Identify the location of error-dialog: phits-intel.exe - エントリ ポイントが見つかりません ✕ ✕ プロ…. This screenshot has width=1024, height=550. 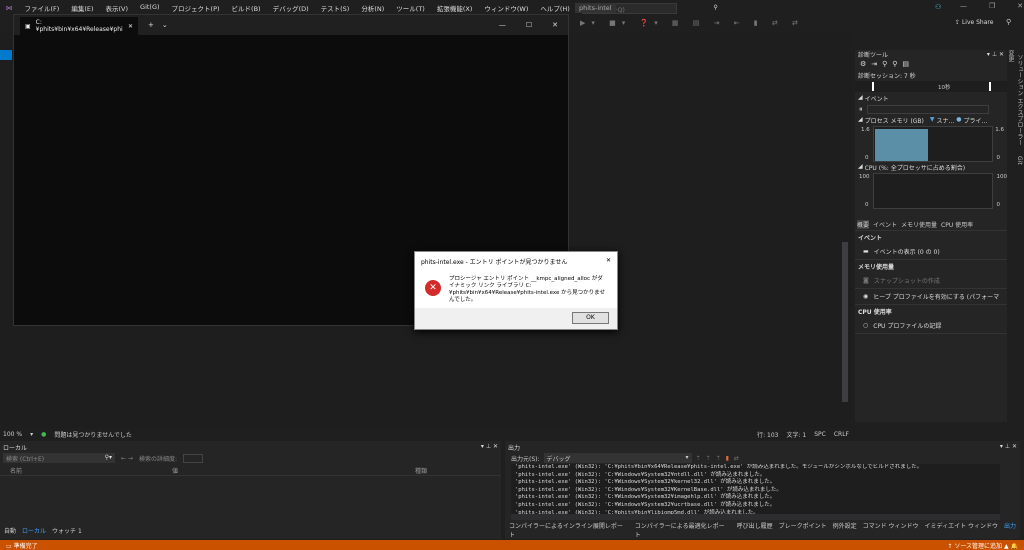
(516, 290).